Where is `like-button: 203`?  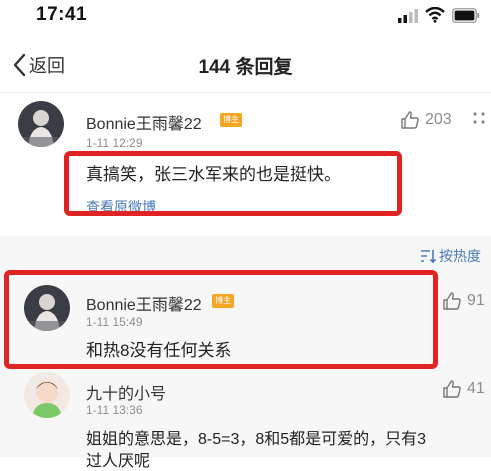 like-button: 203 is located at coordinates (426, 120).